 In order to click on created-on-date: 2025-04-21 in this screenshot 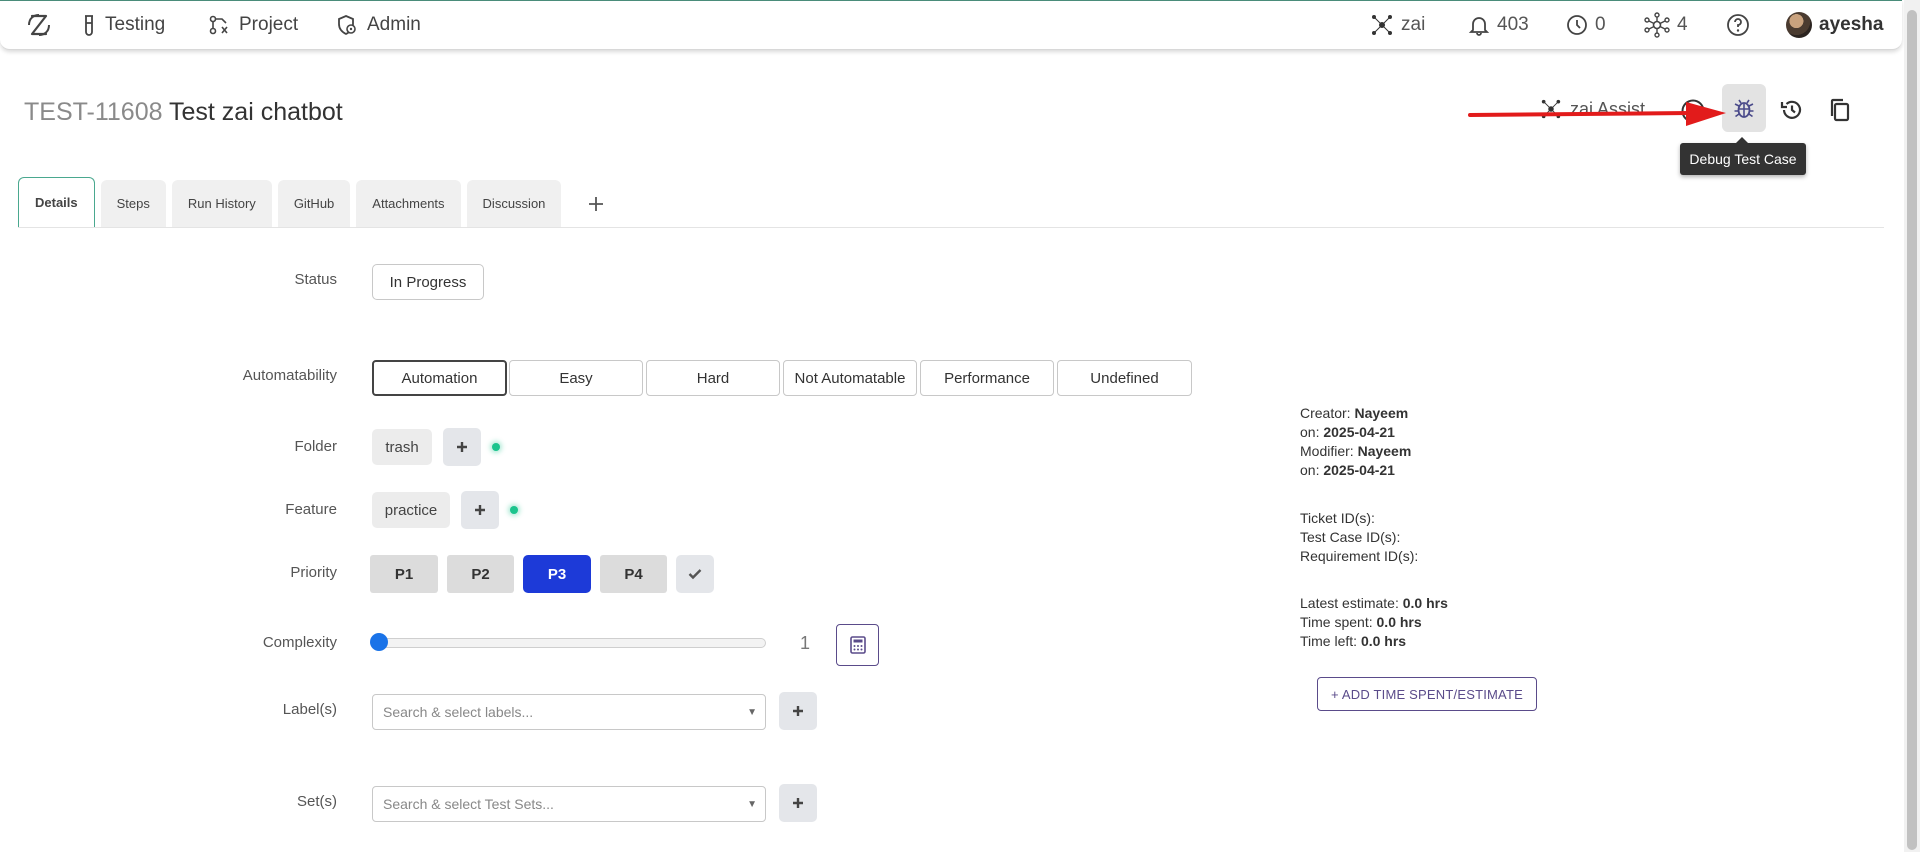, I will do `click(1359, 432)`.